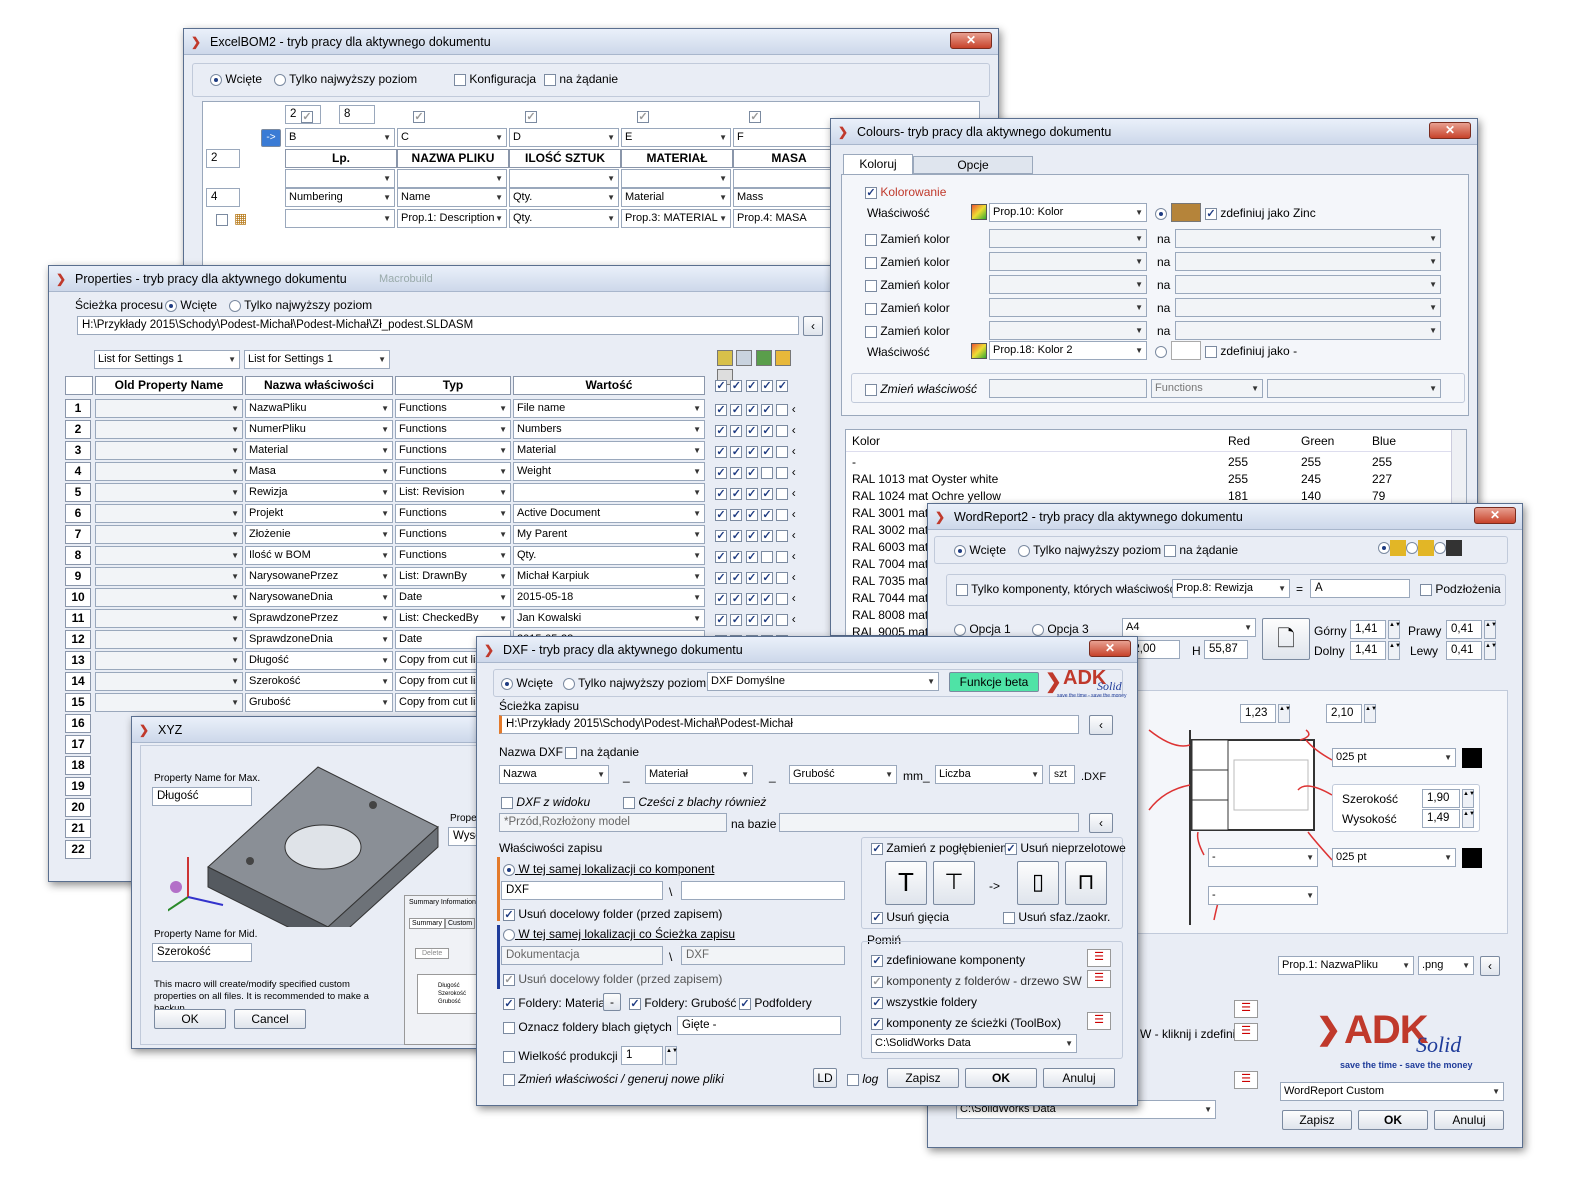 The height and width of the screenshot is (1182, 1571). Describe the element at coordinates (202, 952) in the screenshot. I see `mid-input: Szerokość` at that location.